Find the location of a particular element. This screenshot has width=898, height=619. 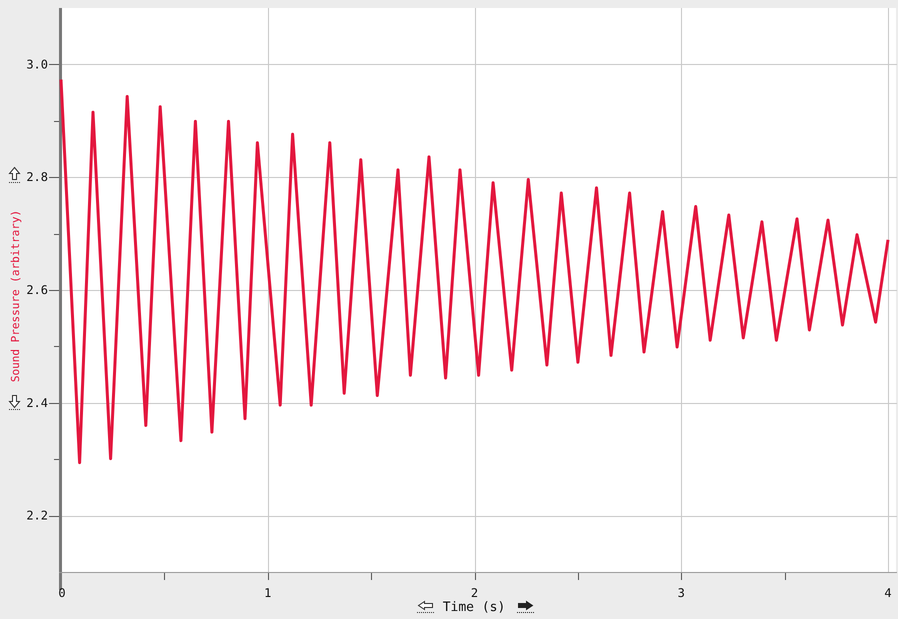

x-tick-label: 3 is located at coordinates (681, 593).